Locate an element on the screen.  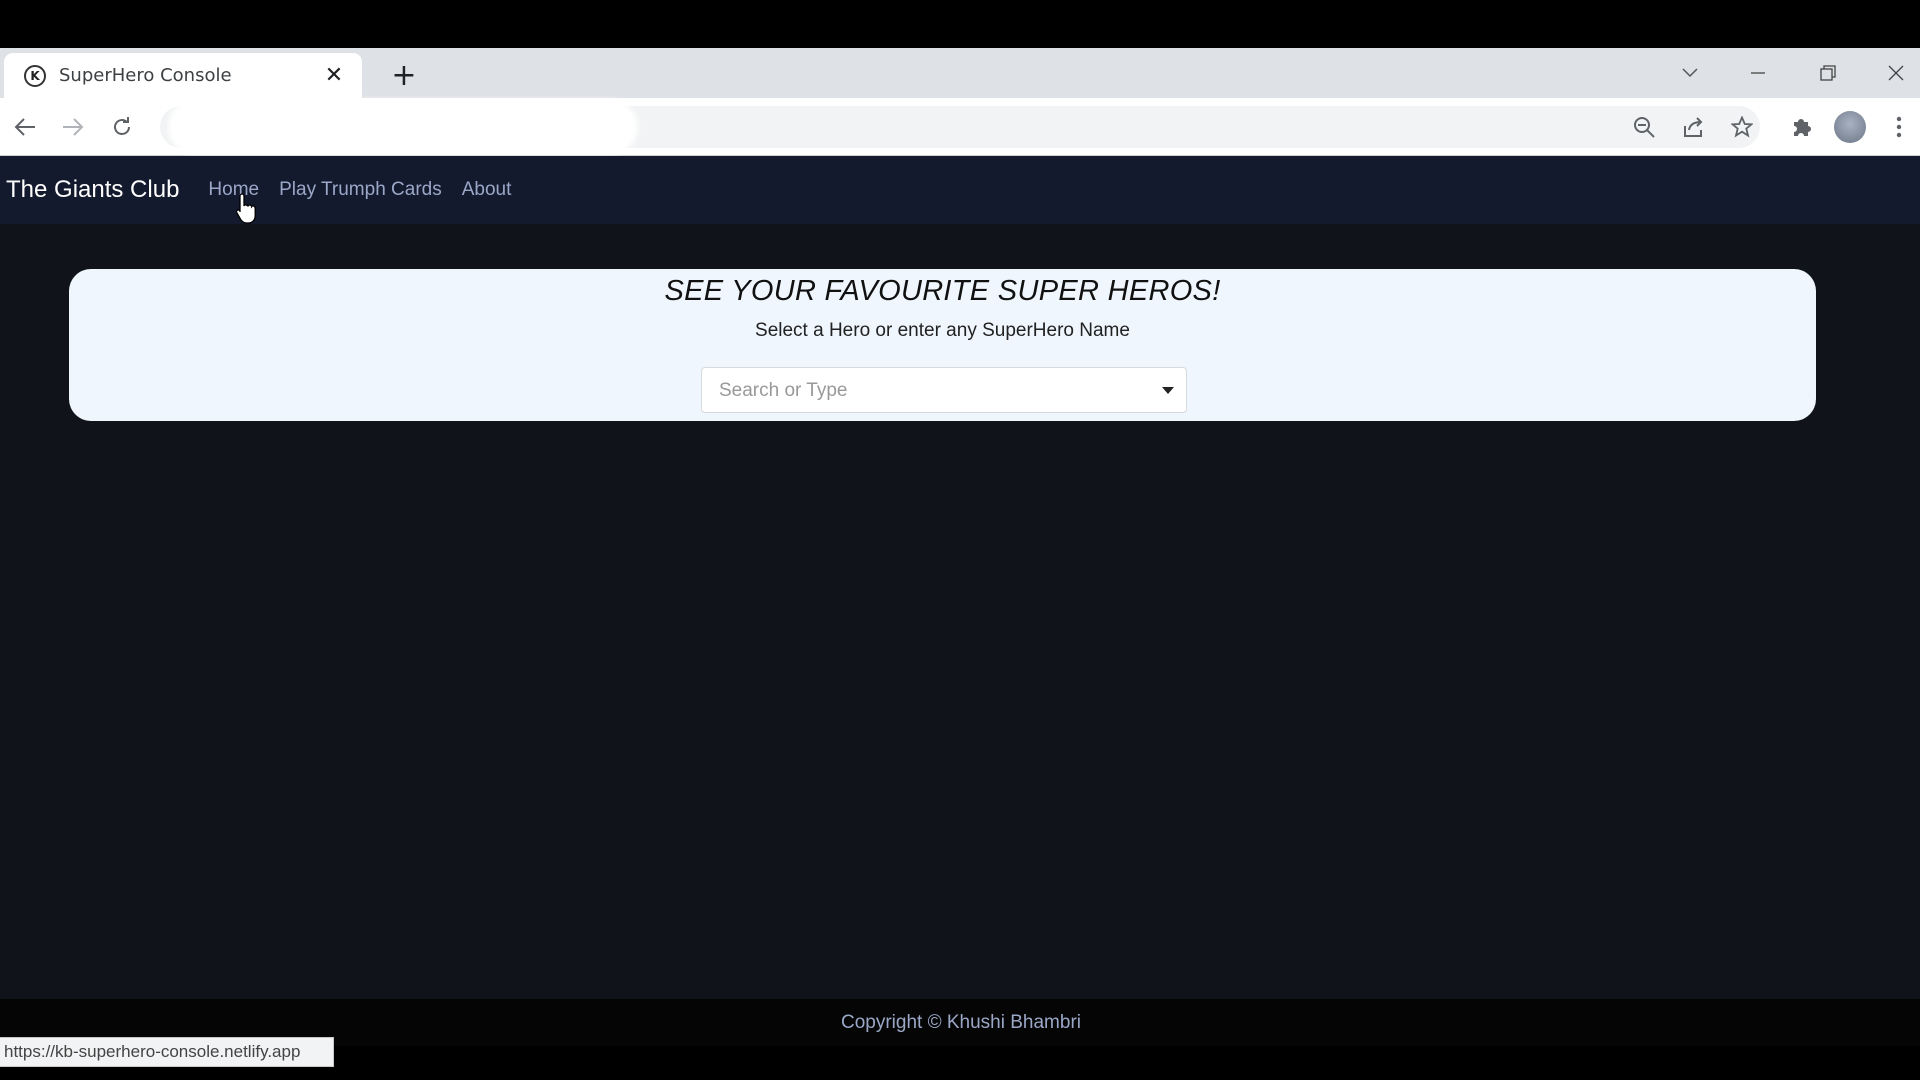
close-tab-icon: ✕ is located at coordinates (334, 76).